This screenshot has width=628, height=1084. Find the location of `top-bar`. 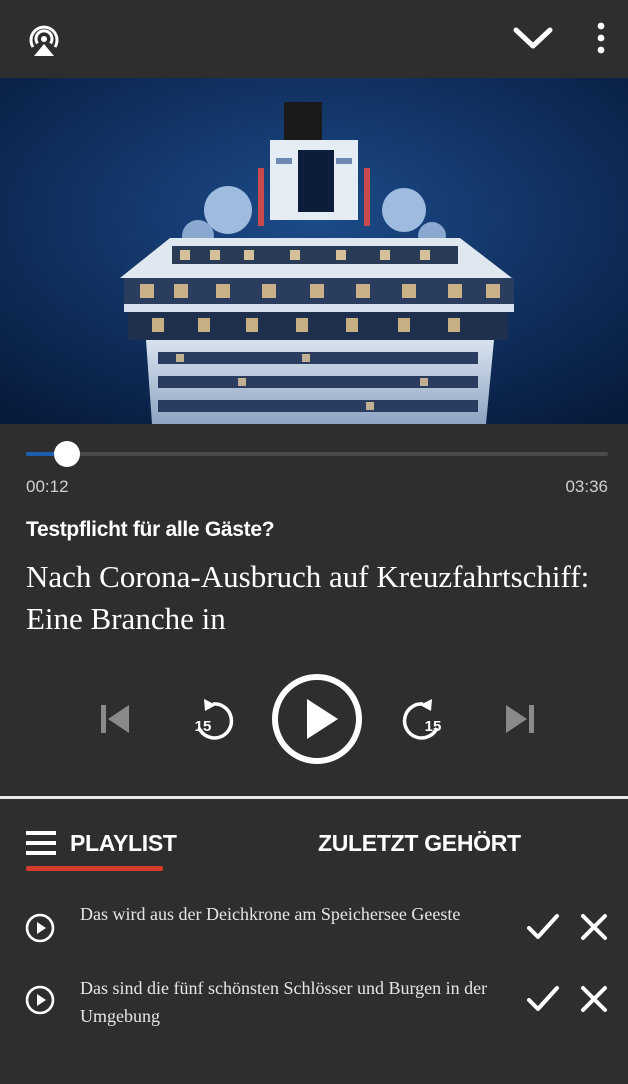

top-bar is located at coordinates (314, 39).